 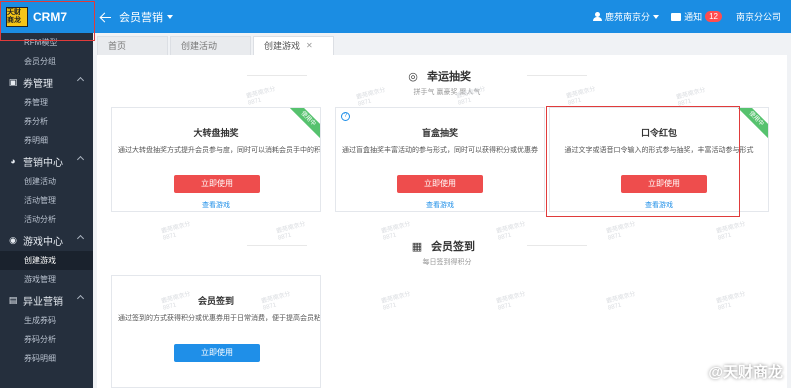 What do you see at coordinates (117, 46) in the screenshot?
I see `tab-label: 首页` at bounding box center [117, 46].